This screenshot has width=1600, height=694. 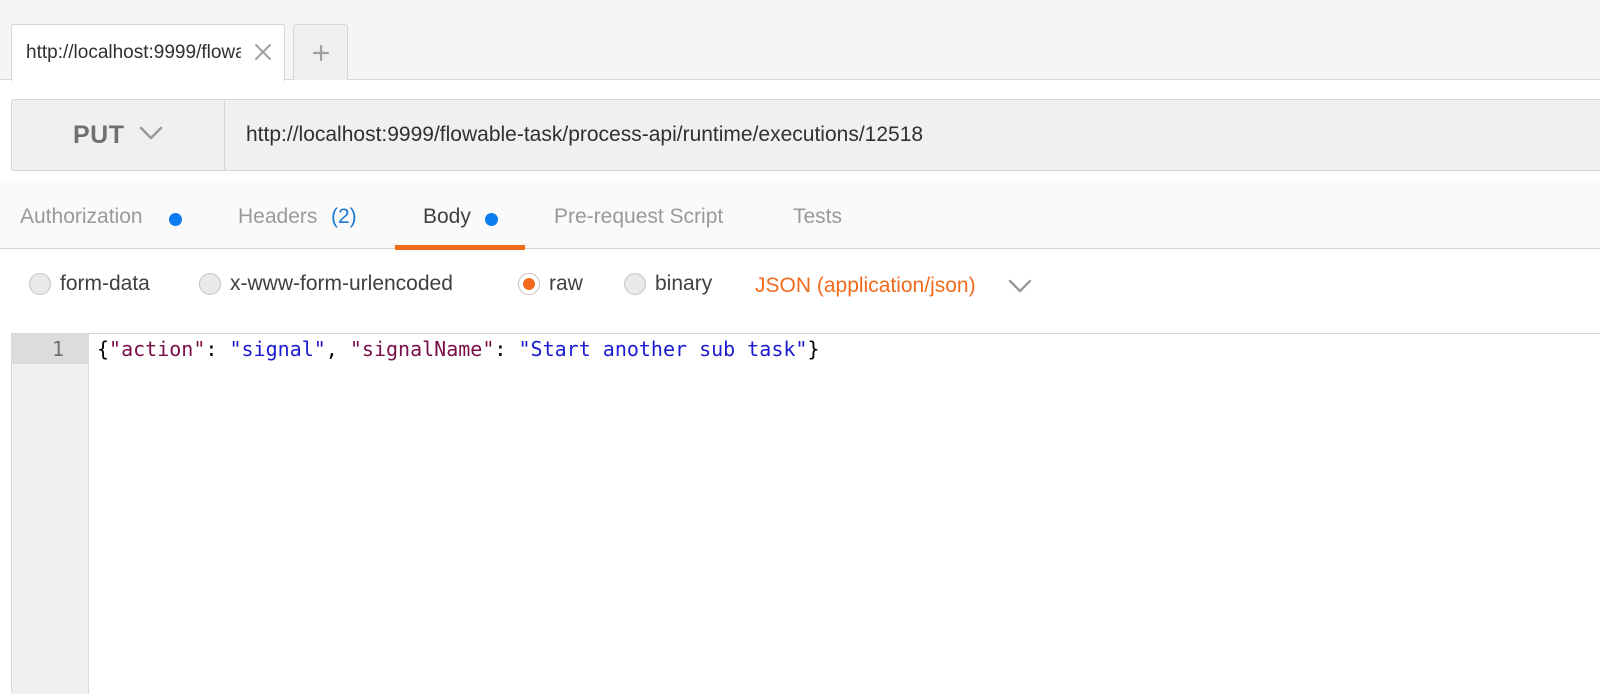 What do you see at coordinates (684, 283) in the screenshot?
I see `radio-binary-label: binary` at bounding box center [684, 283].